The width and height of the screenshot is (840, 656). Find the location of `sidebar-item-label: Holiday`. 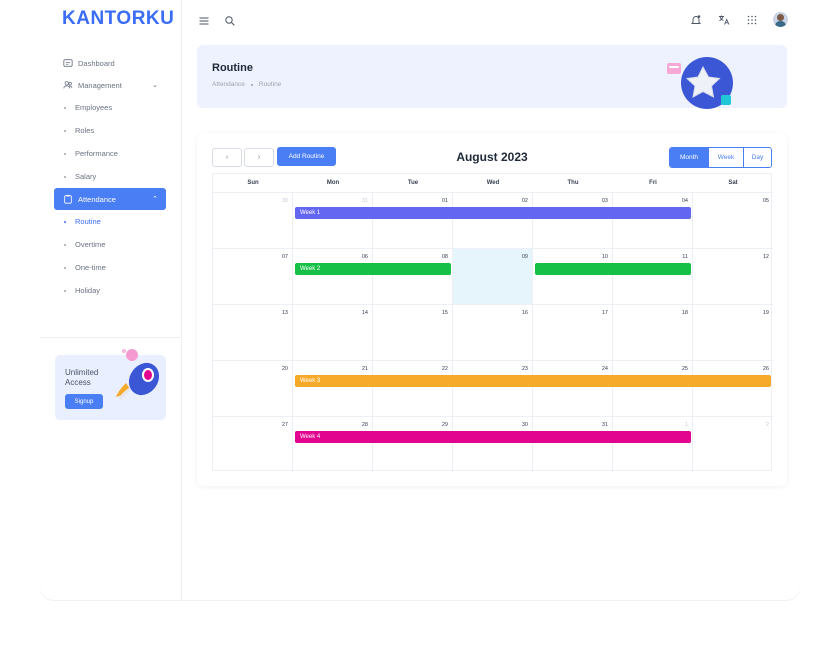

sidebar-item-label: Holiday is located at coordinates (88, 290).